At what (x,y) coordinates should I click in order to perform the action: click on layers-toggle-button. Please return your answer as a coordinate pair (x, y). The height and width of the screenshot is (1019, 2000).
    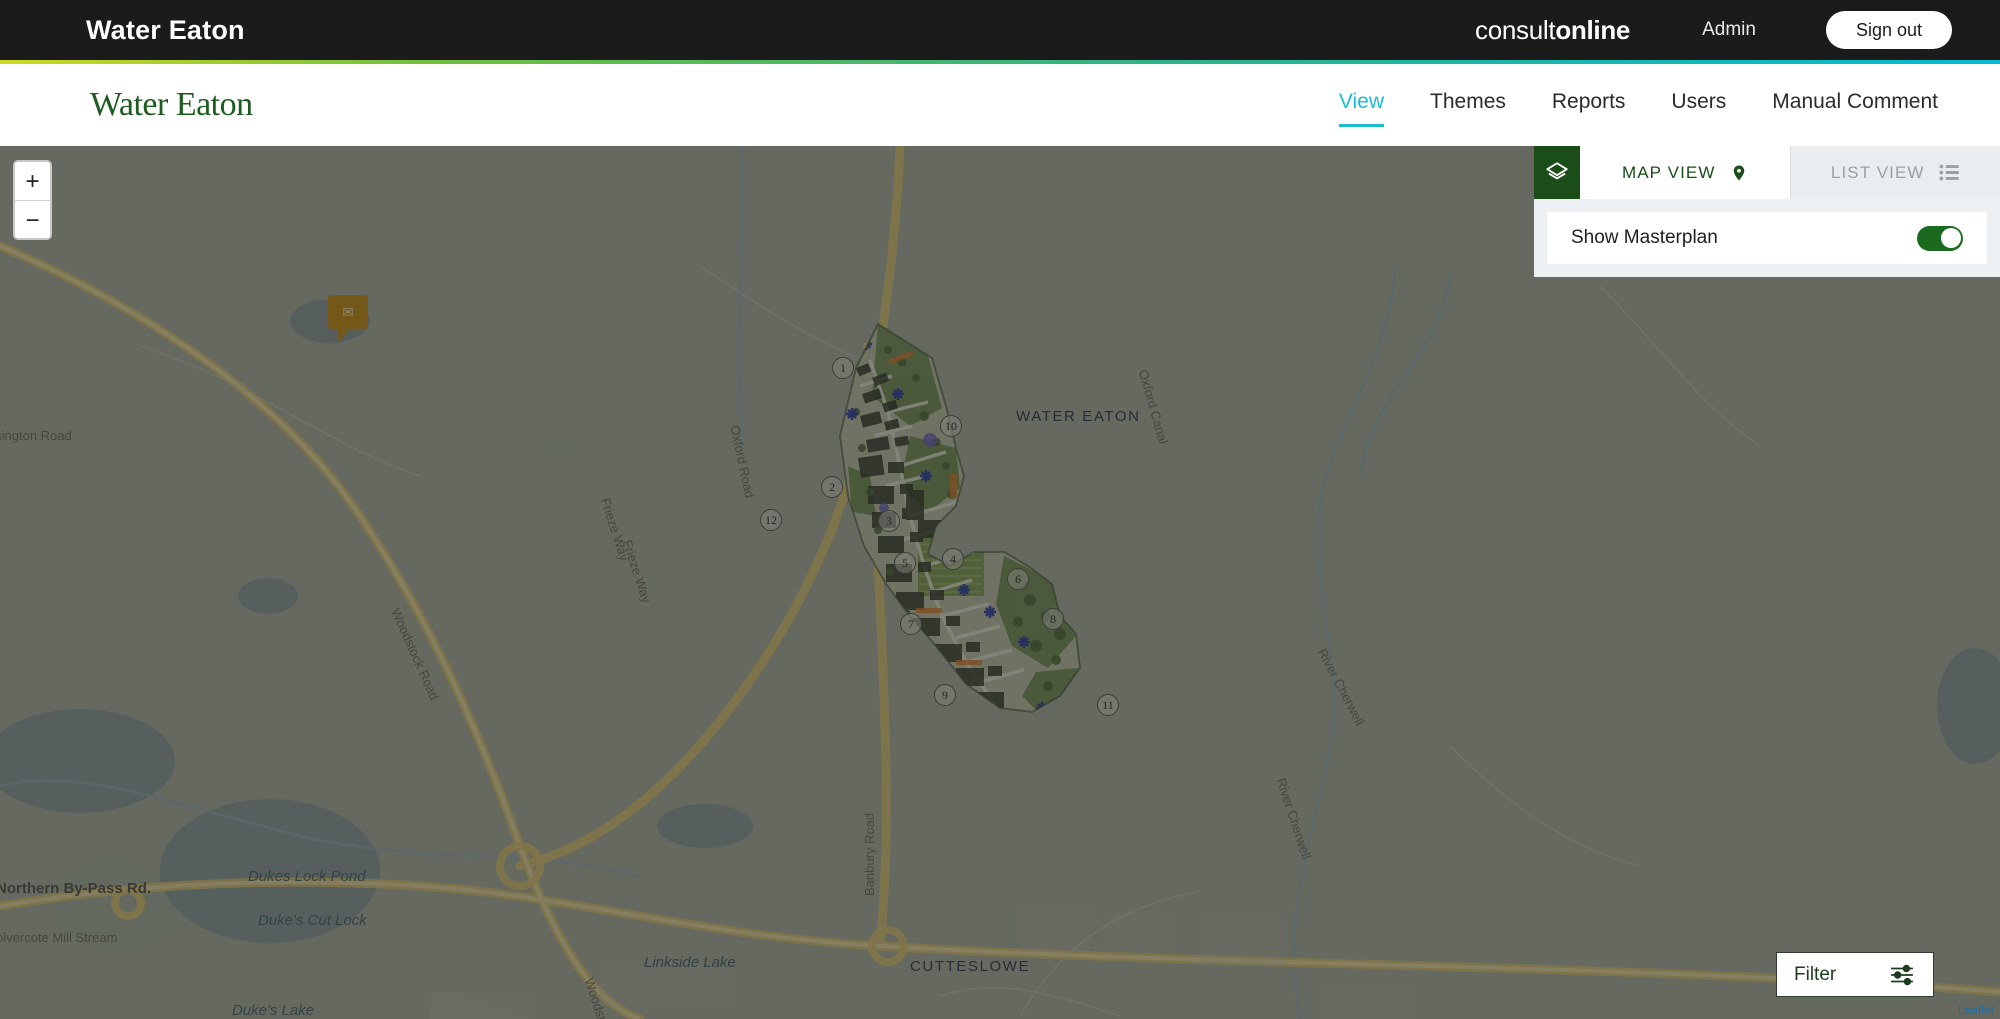
    Looking at the image, I should click on (1557, 172).